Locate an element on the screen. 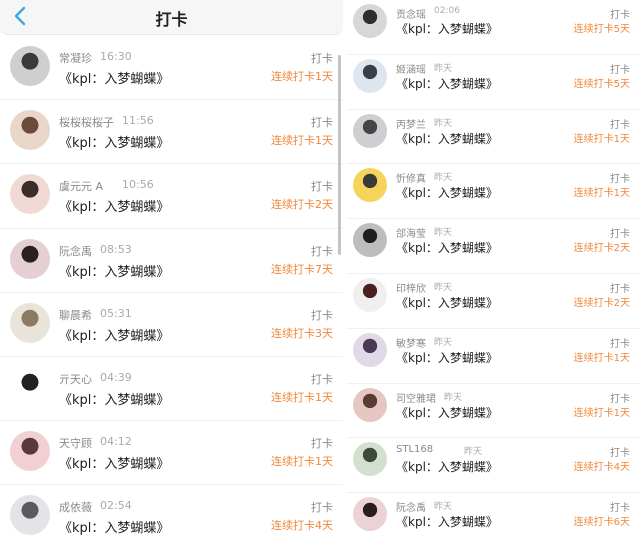 This screenshot has height=544, width=640. user-name: 桜桜桜桜子 is located at coordinates (86, 123).